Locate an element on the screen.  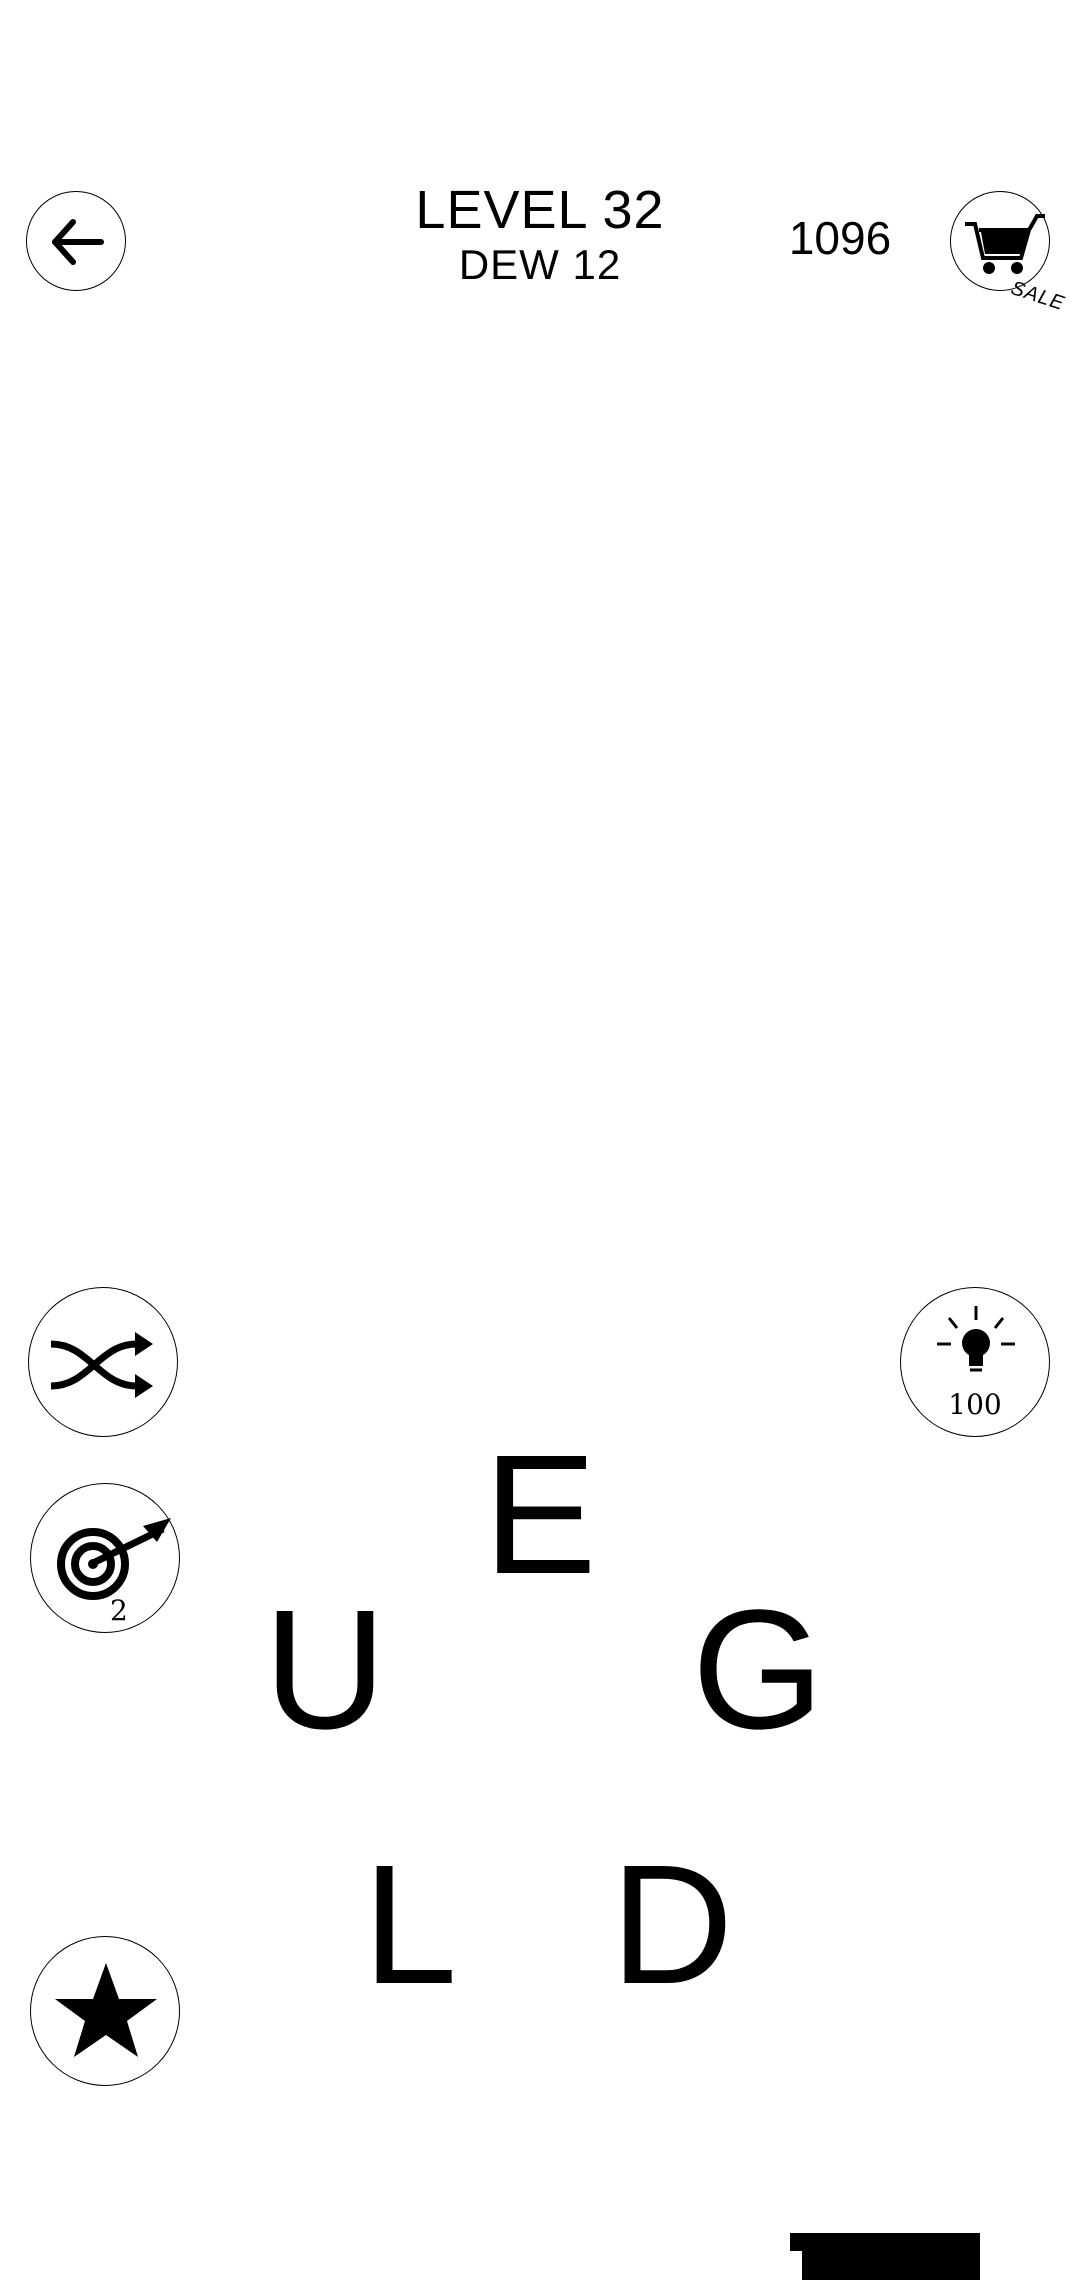
ad-banner is located at coordinates (885, 2256).